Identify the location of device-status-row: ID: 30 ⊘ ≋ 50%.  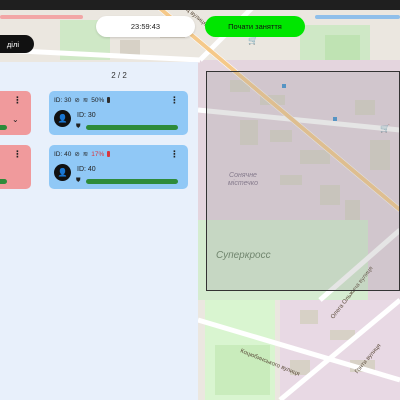
(82, 100).